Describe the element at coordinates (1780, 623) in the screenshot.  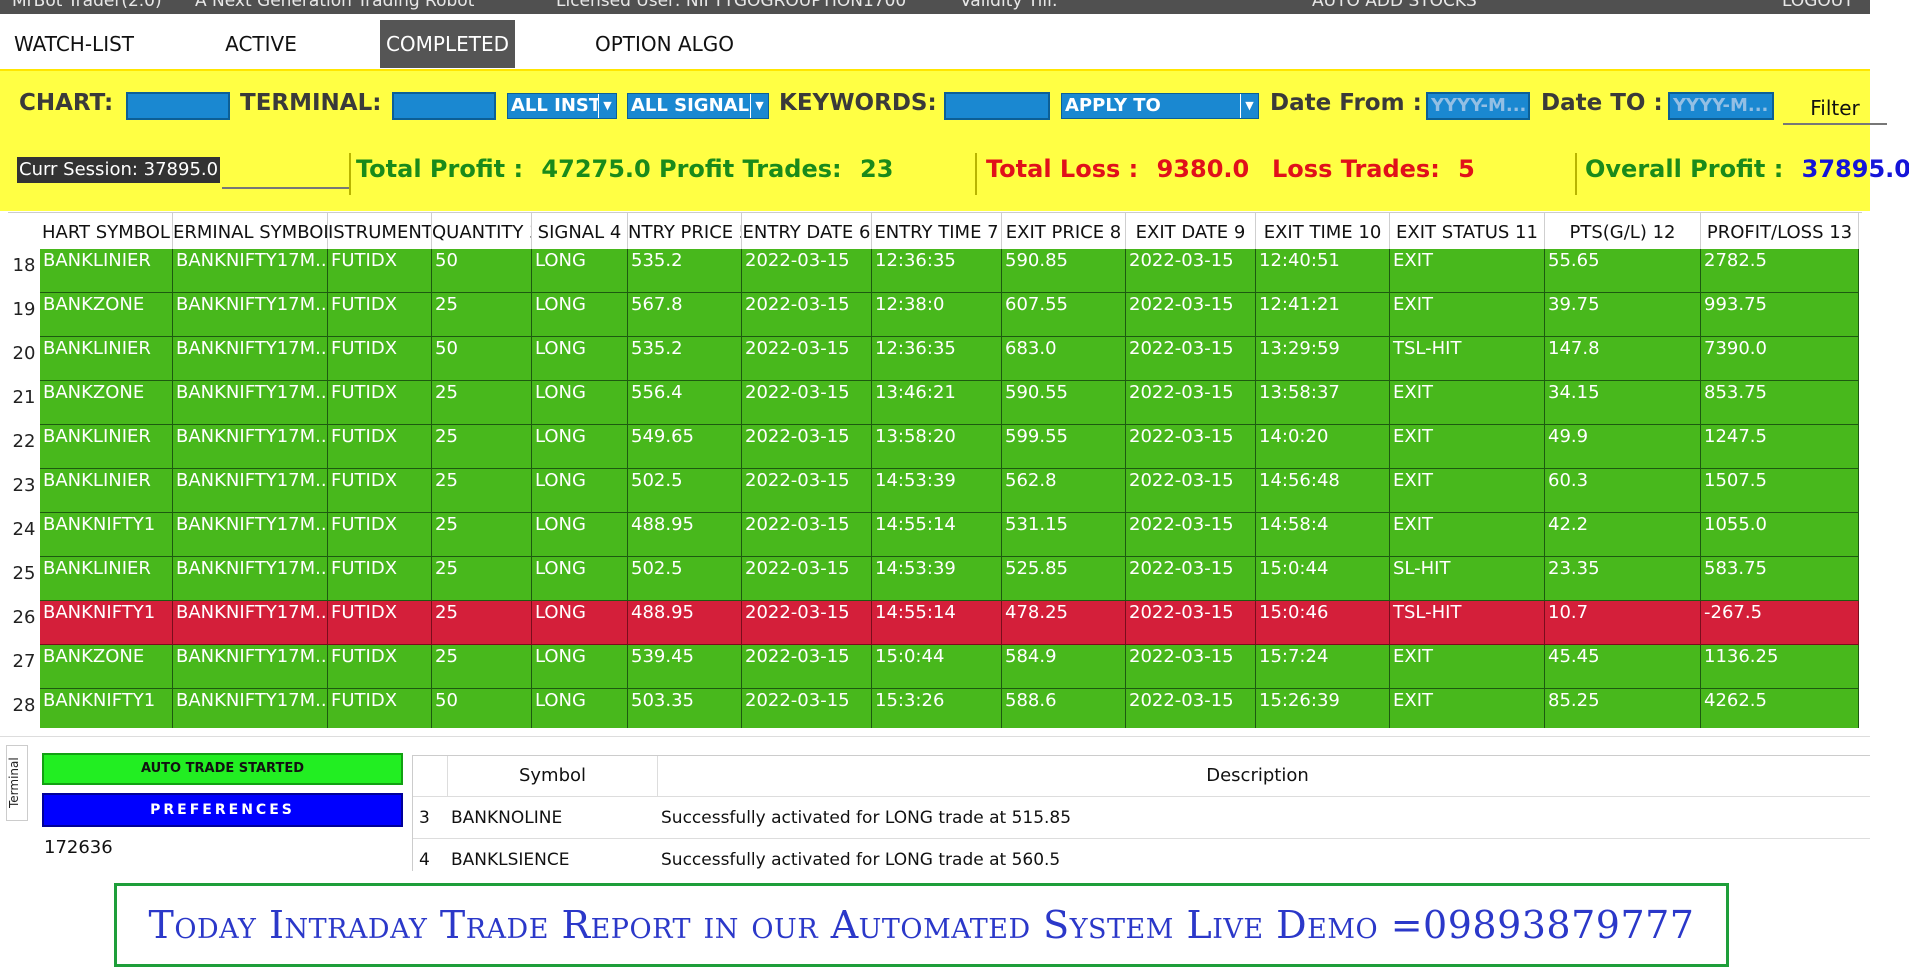
I see `table-cell: -267.5` at that location.